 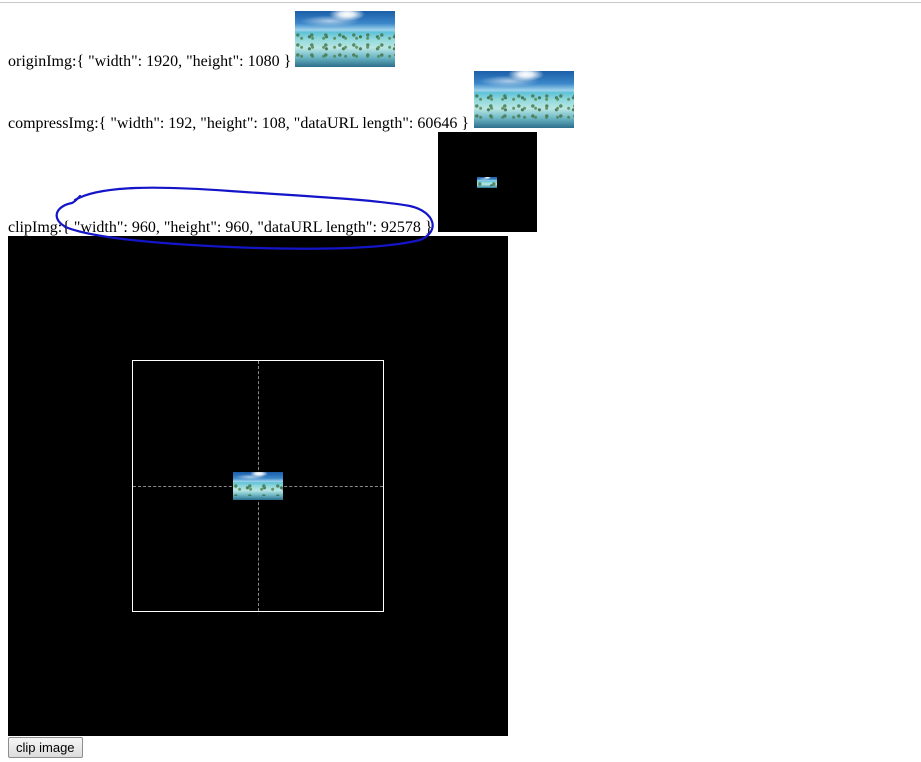 I want to click on clip-preview-content, so click(x=487, y=182).